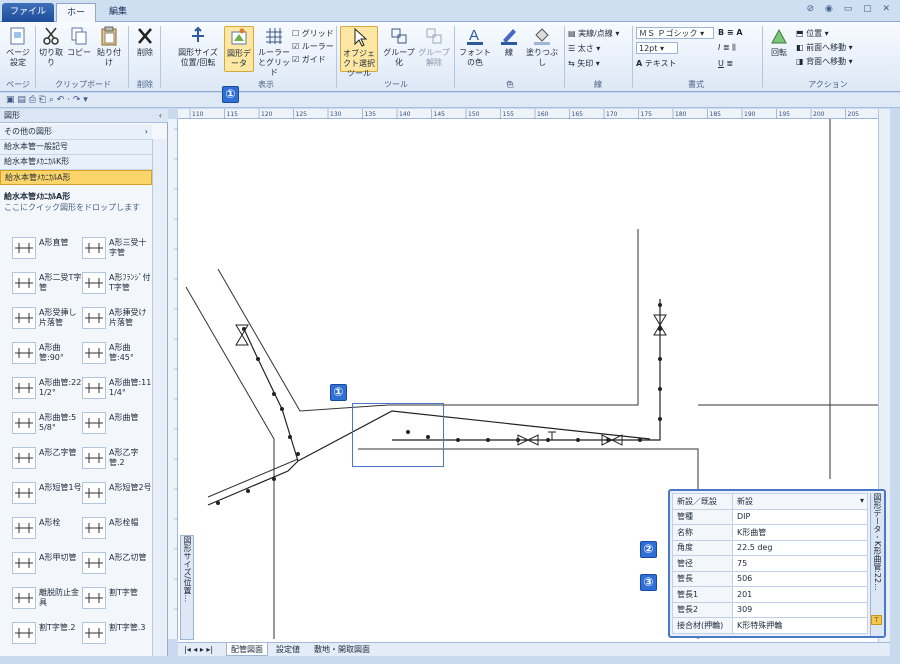  Describe the element at coordinates (124, 457) in the screenshot. I see `shape-item-label: A形乙字管.2` at that location.